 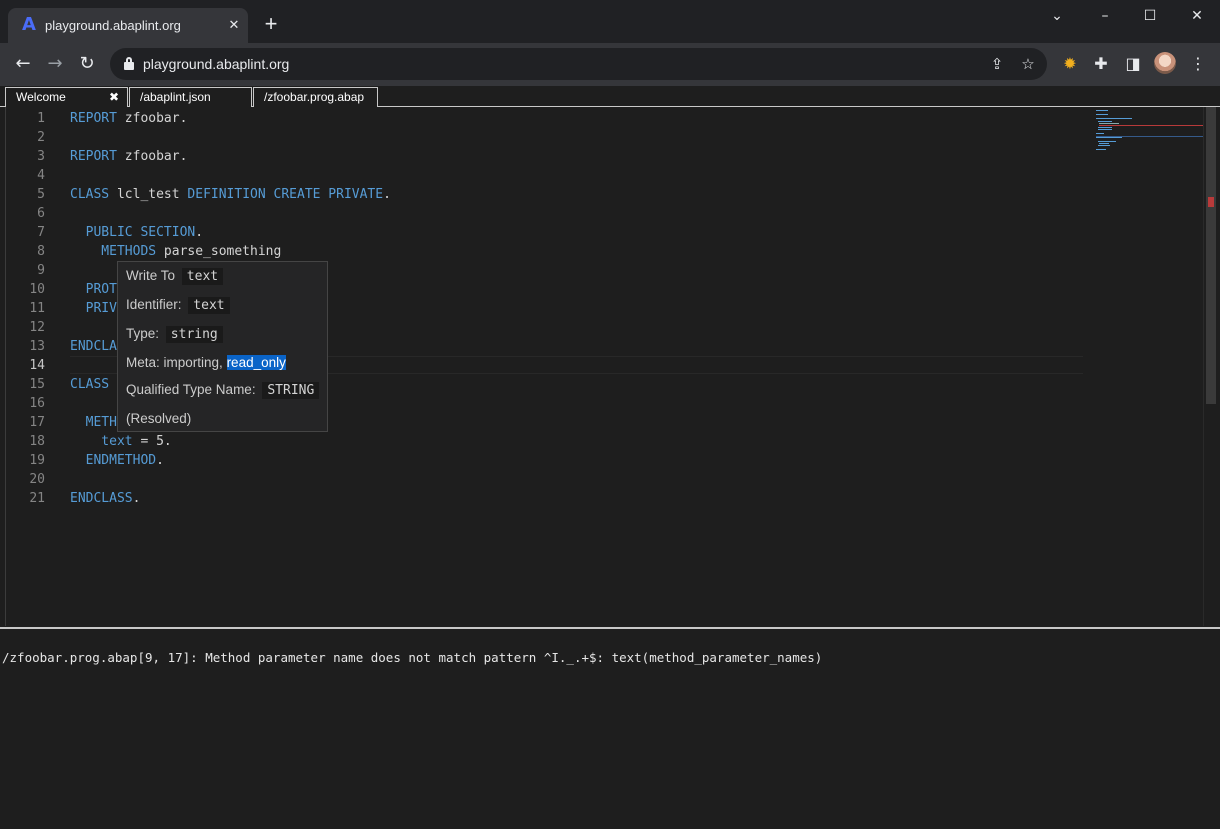 I want to click on address-bar: playground.abaplint.org ⇪ ☆, so click(x=578, y=64).